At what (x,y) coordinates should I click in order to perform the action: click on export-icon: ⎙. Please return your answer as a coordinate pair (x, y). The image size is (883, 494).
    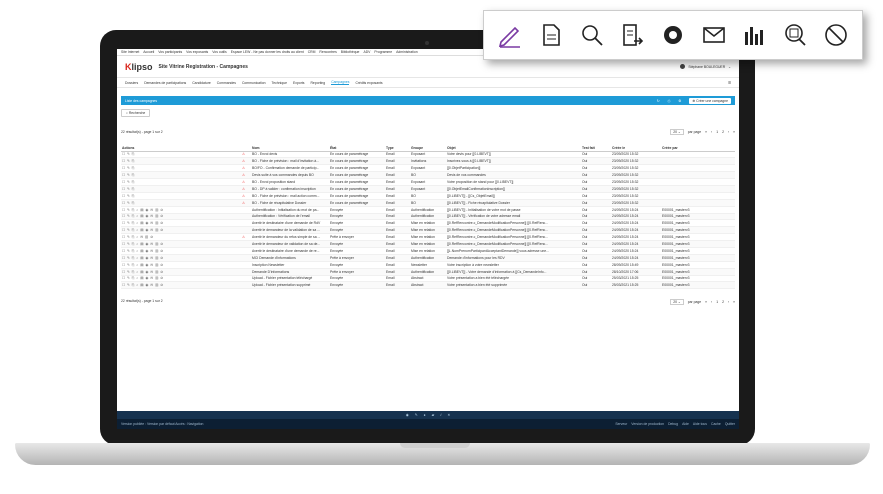
    Looking at the image, I should click on (669, 101).